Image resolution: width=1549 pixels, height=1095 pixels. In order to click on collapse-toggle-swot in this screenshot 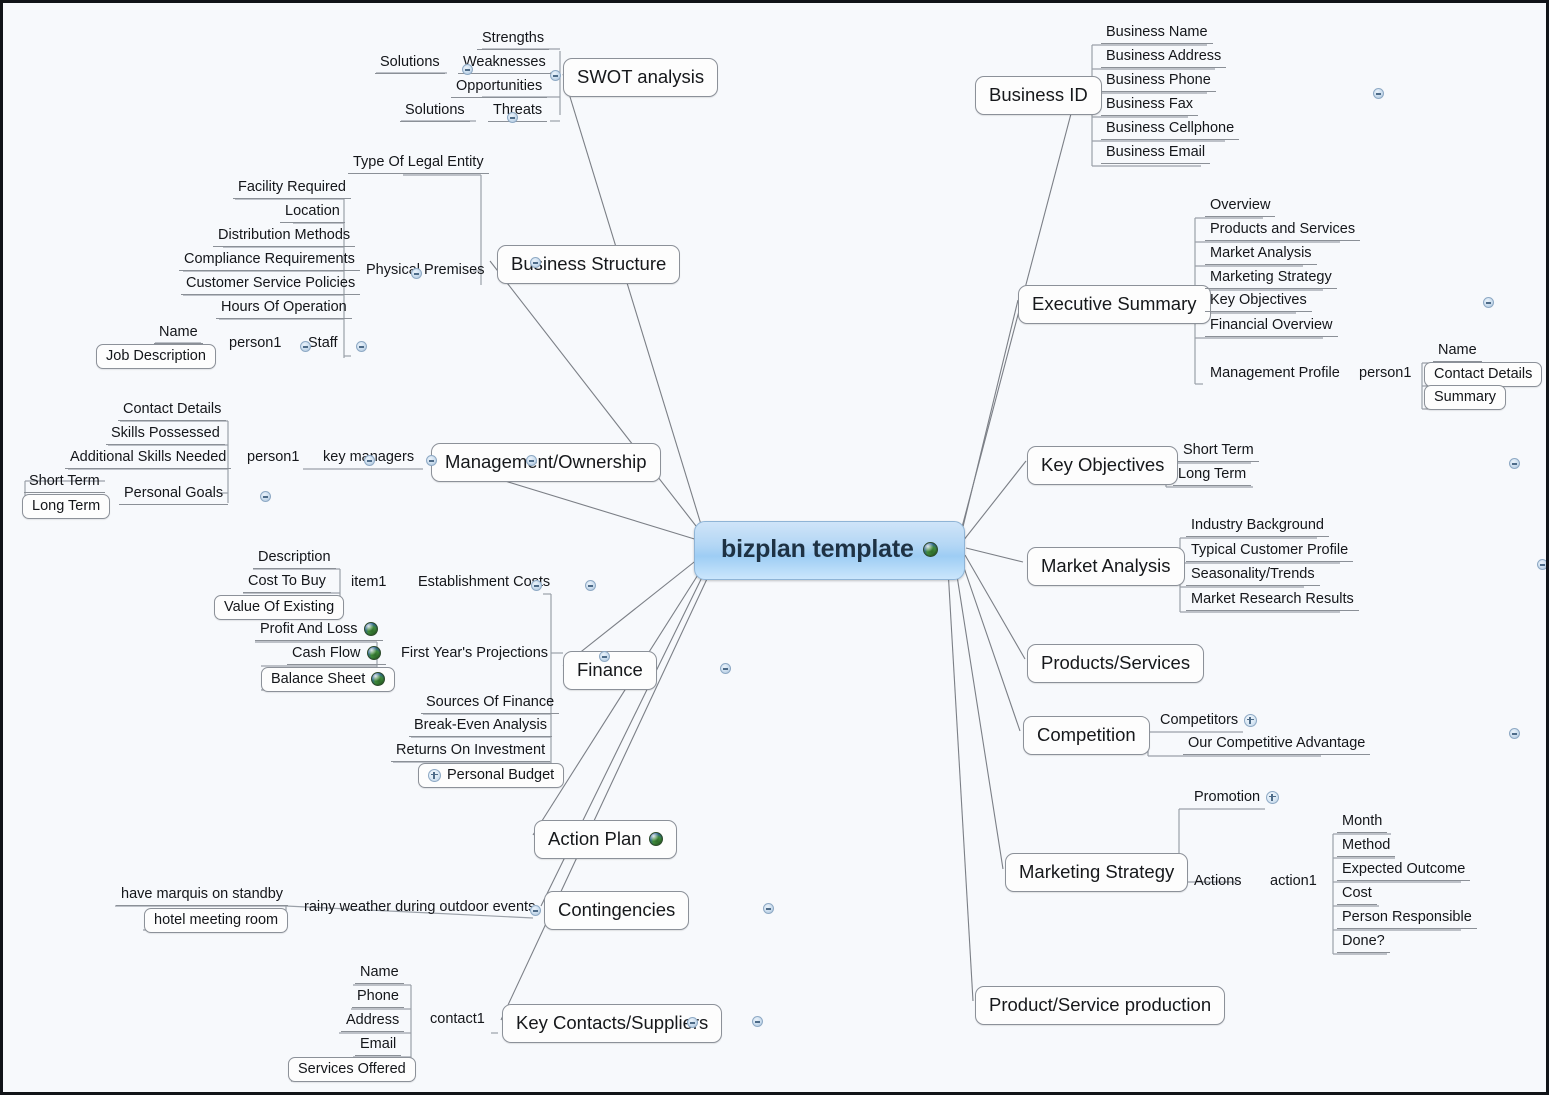, I will do `click(555, 75)`.